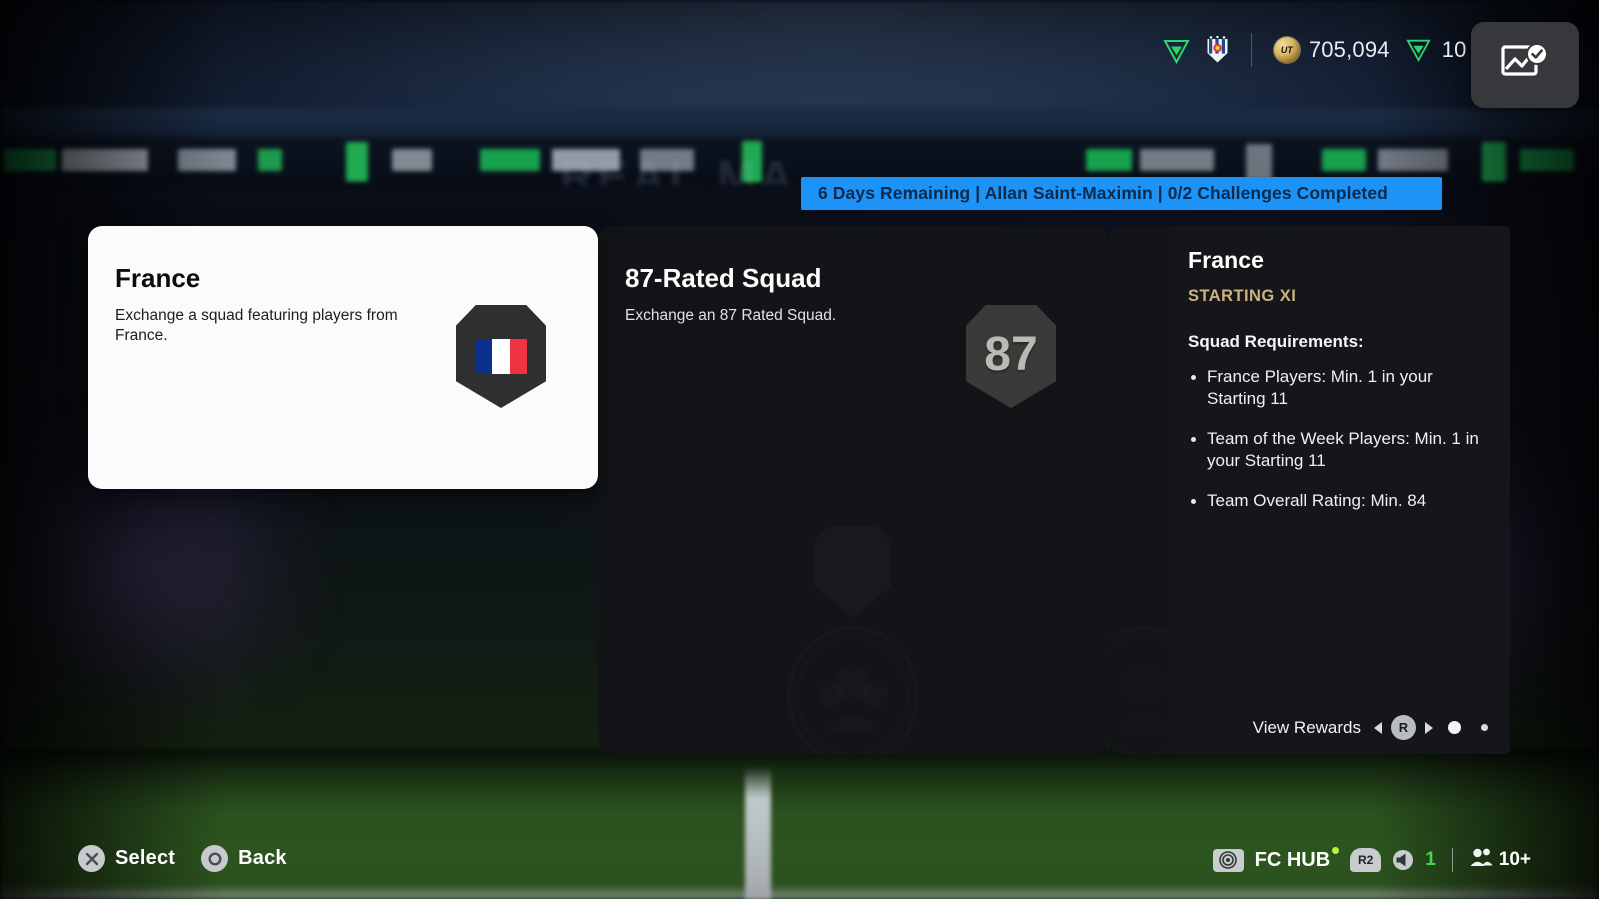 This screenshot has width=1599, height=899. I want to click on coin-icon-label: UT, so click(1286, 50).